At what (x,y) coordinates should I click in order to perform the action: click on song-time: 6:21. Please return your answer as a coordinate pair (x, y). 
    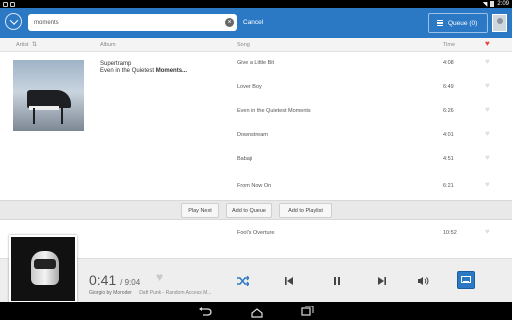
    Looking at the image, I should click on (448, 186).